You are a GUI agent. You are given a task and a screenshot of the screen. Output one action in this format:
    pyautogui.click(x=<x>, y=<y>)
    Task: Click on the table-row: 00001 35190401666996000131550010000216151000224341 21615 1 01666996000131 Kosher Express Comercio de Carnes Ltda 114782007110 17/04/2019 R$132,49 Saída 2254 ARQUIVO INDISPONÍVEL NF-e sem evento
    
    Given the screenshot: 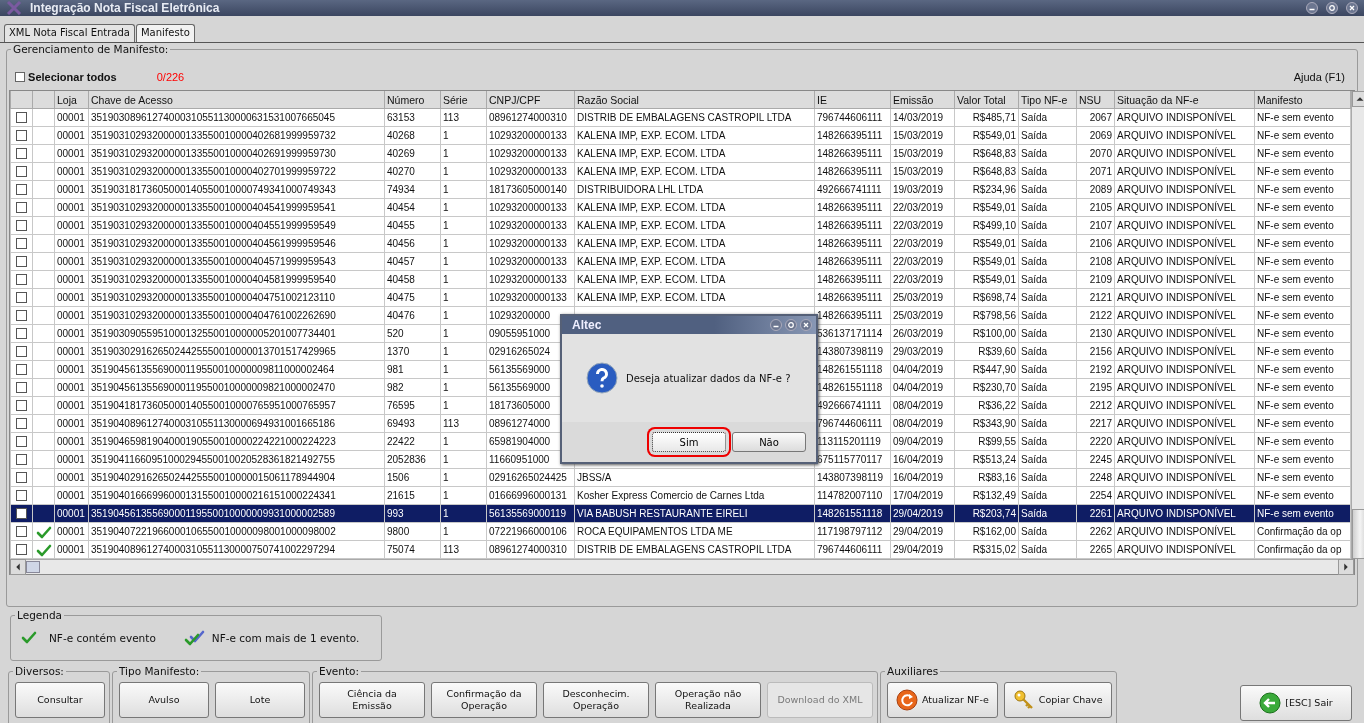 What is the action you would take?
    pyautogui.click(x=680, y=495)
    